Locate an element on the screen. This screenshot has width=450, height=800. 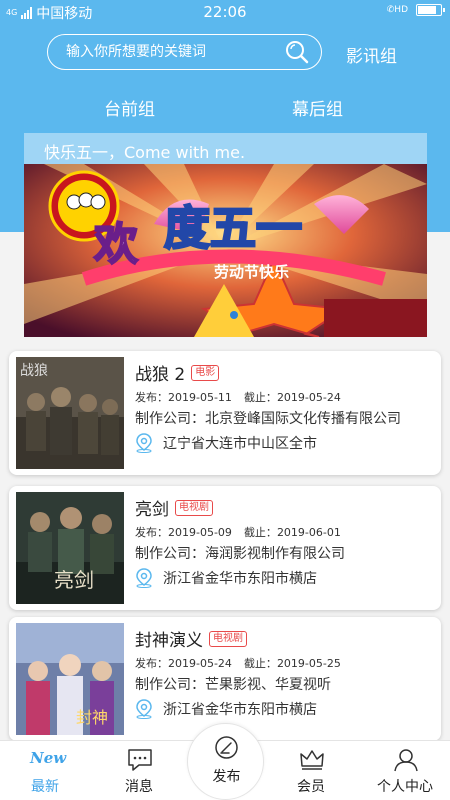
card-title: 封神演义 is located at coordinates (169, 641).